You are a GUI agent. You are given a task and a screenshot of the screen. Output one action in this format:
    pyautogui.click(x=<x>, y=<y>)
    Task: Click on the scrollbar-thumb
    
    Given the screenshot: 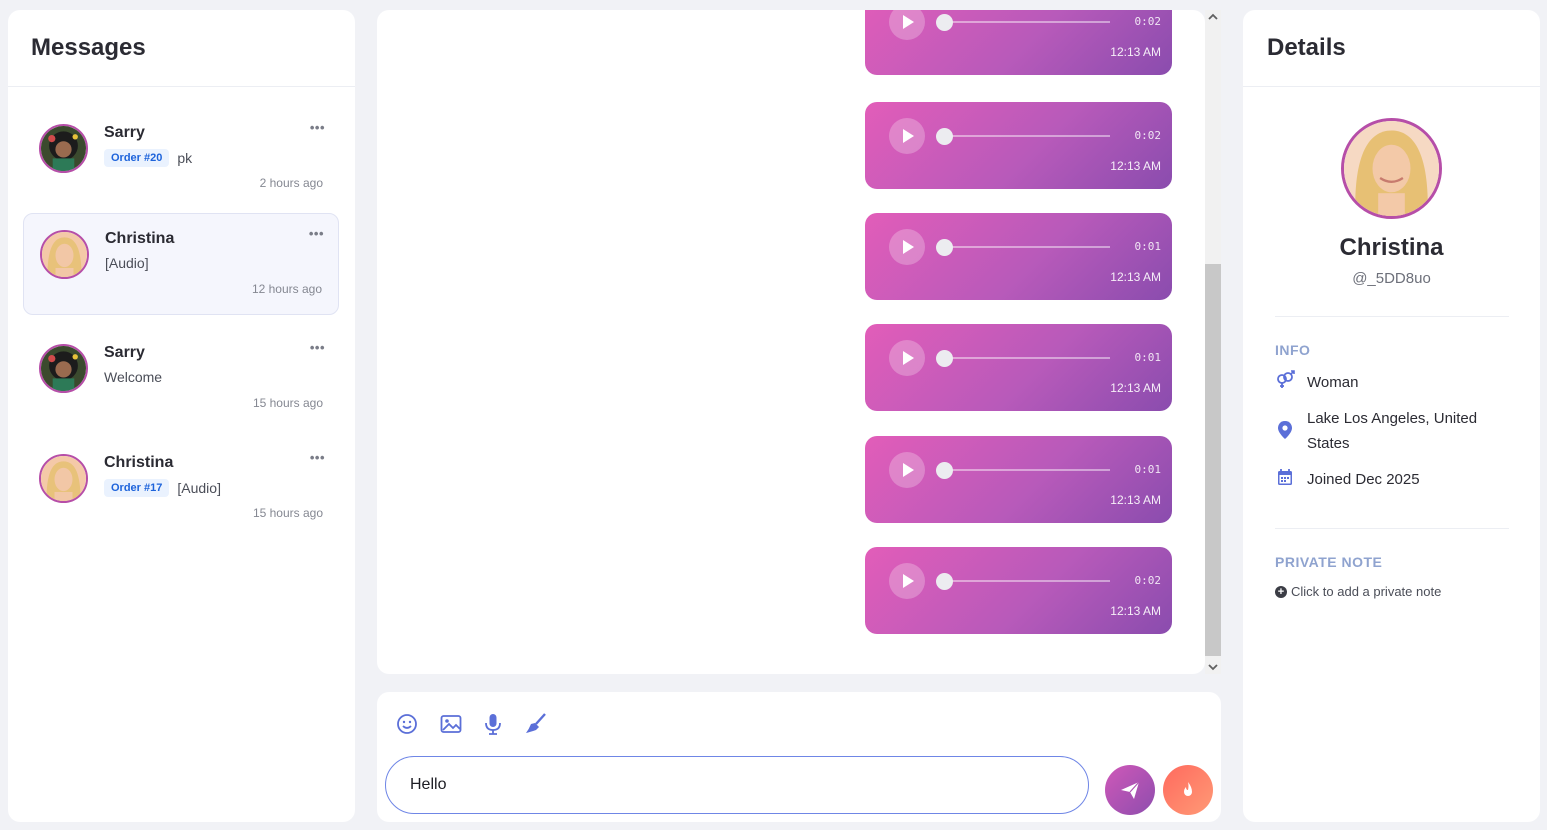 What is the action you would take?
    pyautogui.click(x=1213, y=460)
    